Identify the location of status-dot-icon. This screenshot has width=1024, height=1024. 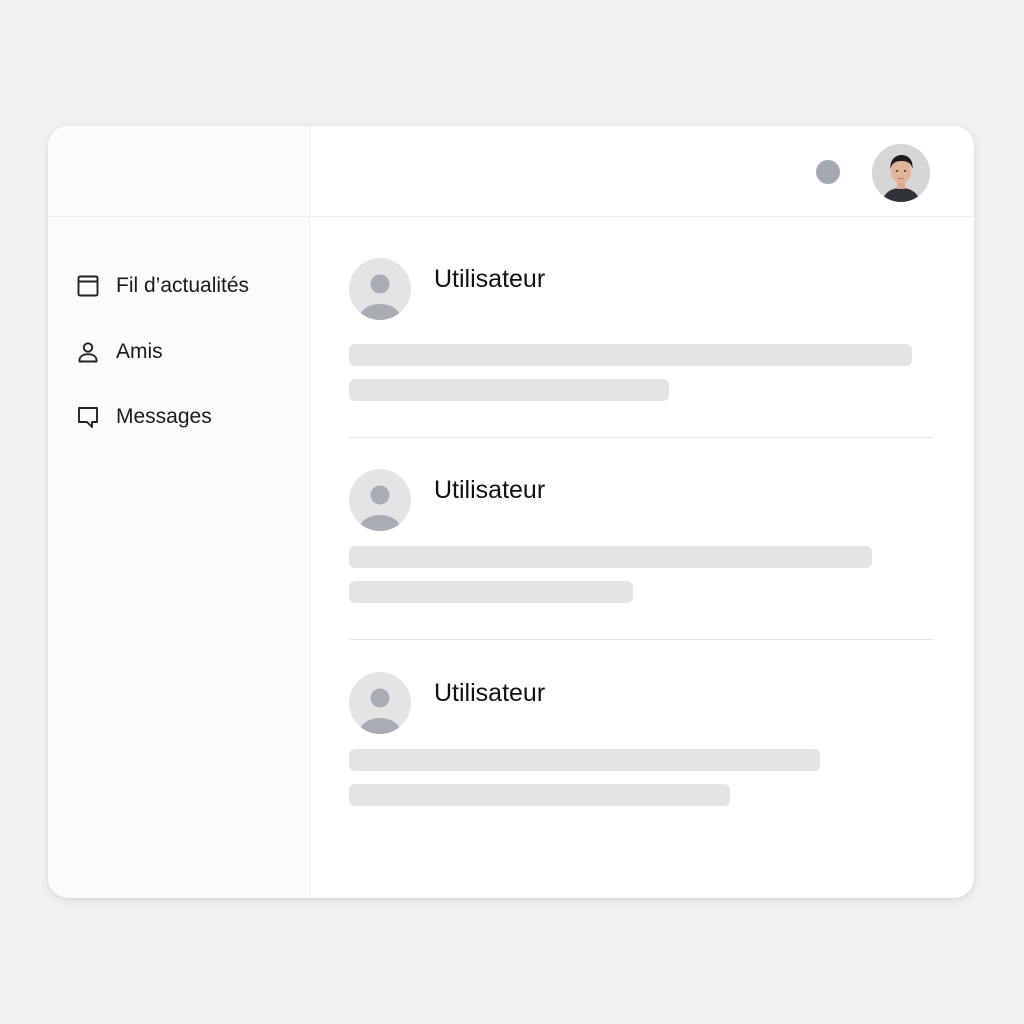
(828, 172).